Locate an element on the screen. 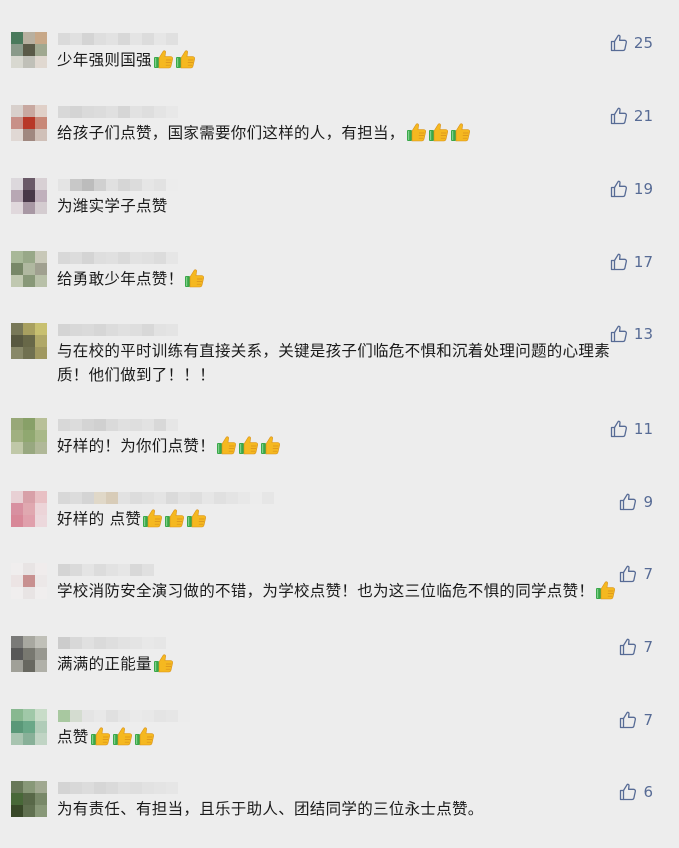 The width and height of the screenshot is (679, 848). like-button: 9 is located at coordinates (636, 502).